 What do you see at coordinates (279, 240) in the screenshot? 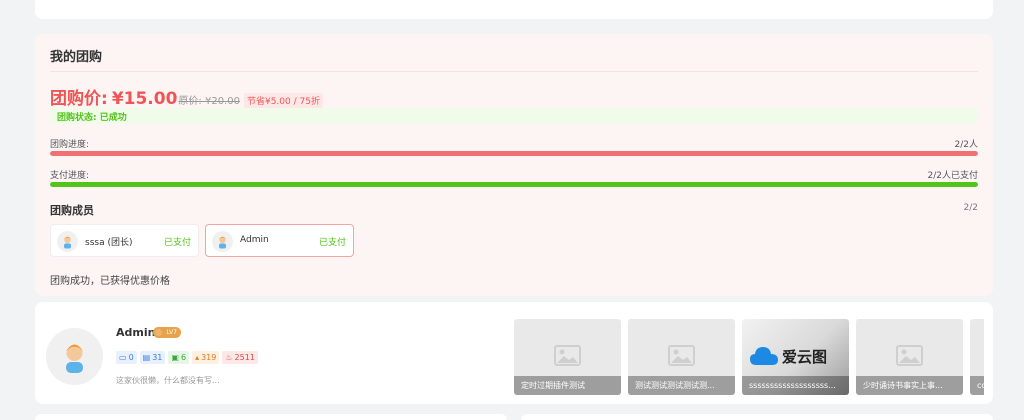
I see `member-card: Admin 已支付` at bounding box center [279, 240].